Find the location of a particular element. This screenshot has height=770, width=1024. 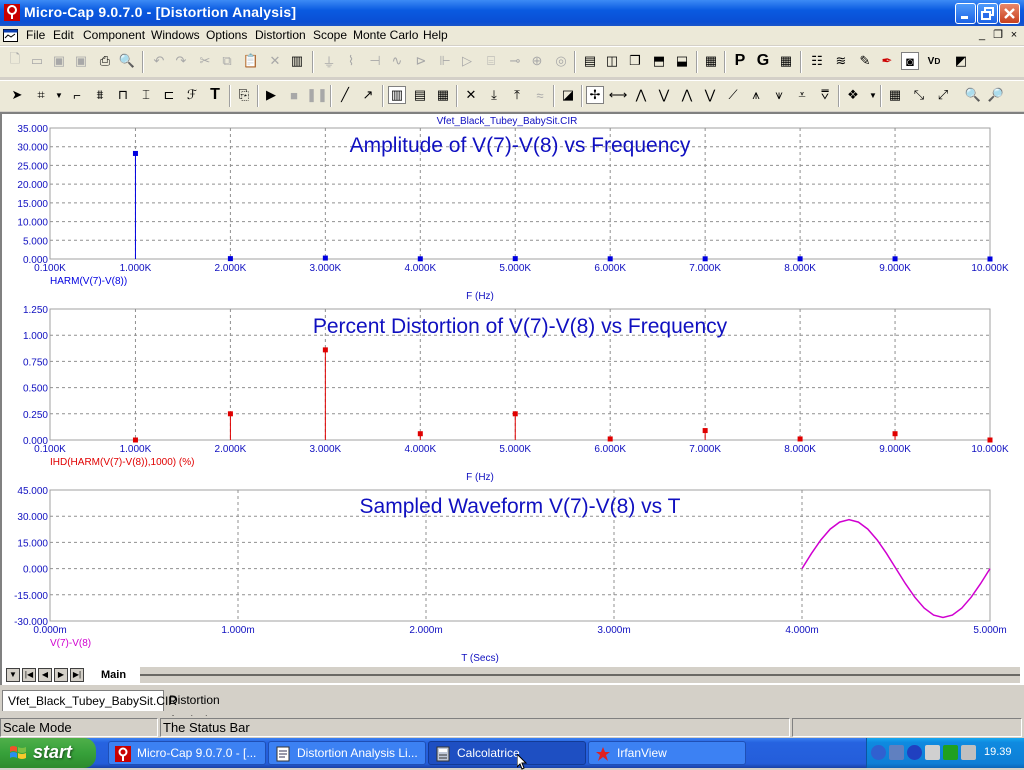

switch-icon: ⊸ is located at coordinates (515, 61).